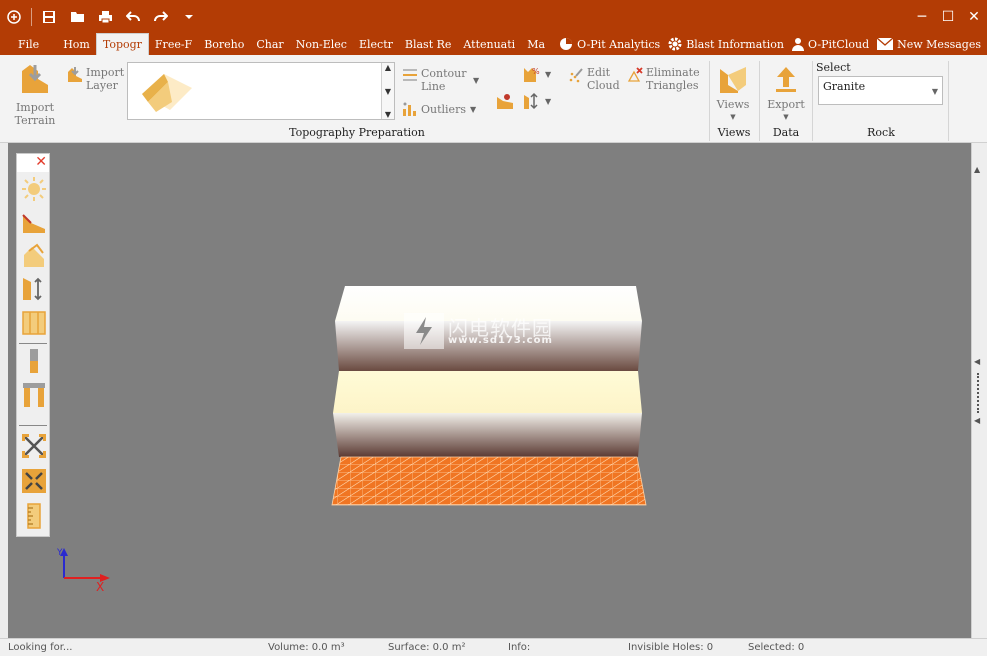  I want to click on cloud-menu: O-PitCloud, so click(830, 44).